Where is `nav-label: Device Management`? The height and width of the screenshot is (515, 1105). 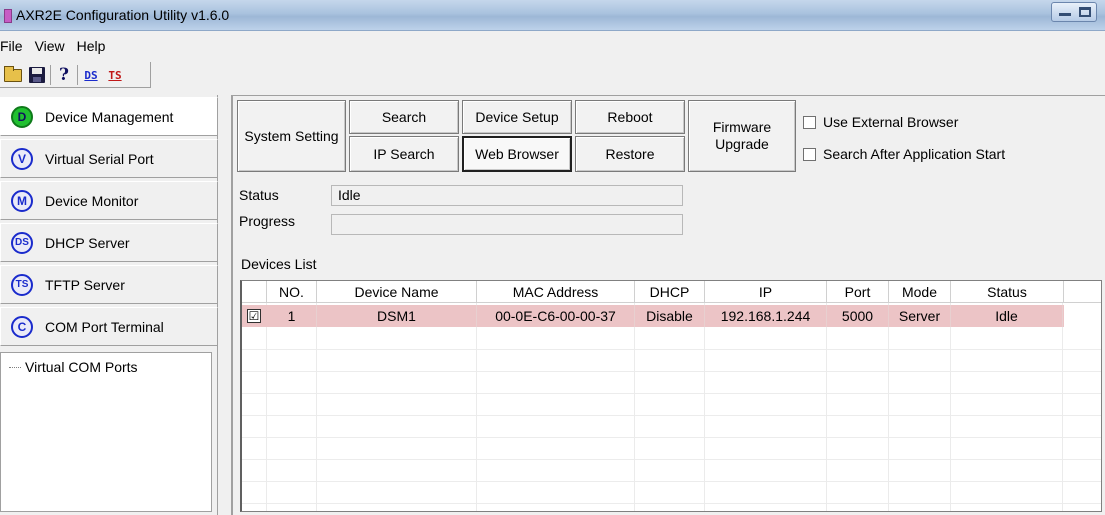
nav-label: Device Management is located at coordinates (109, 116).